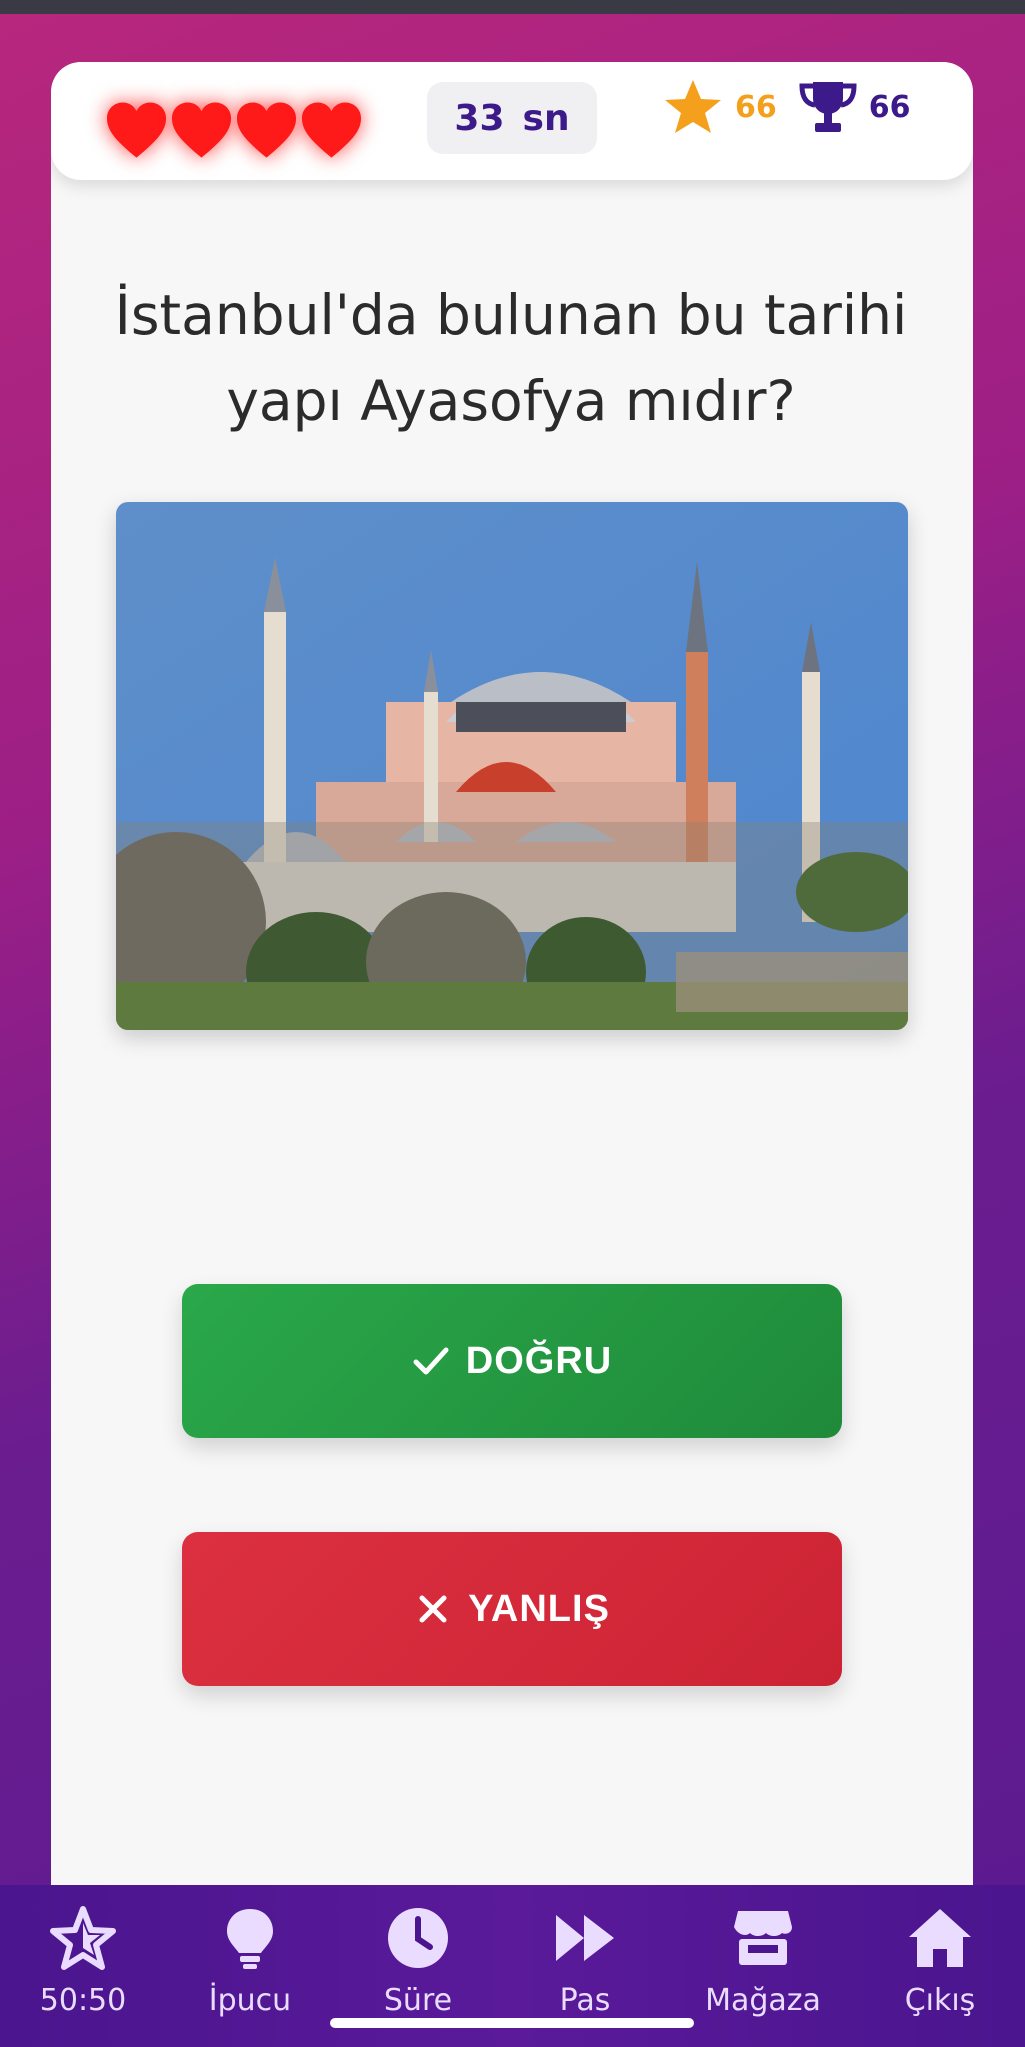  I want to click on nav-label: Çıkış, so click(940, 2000).